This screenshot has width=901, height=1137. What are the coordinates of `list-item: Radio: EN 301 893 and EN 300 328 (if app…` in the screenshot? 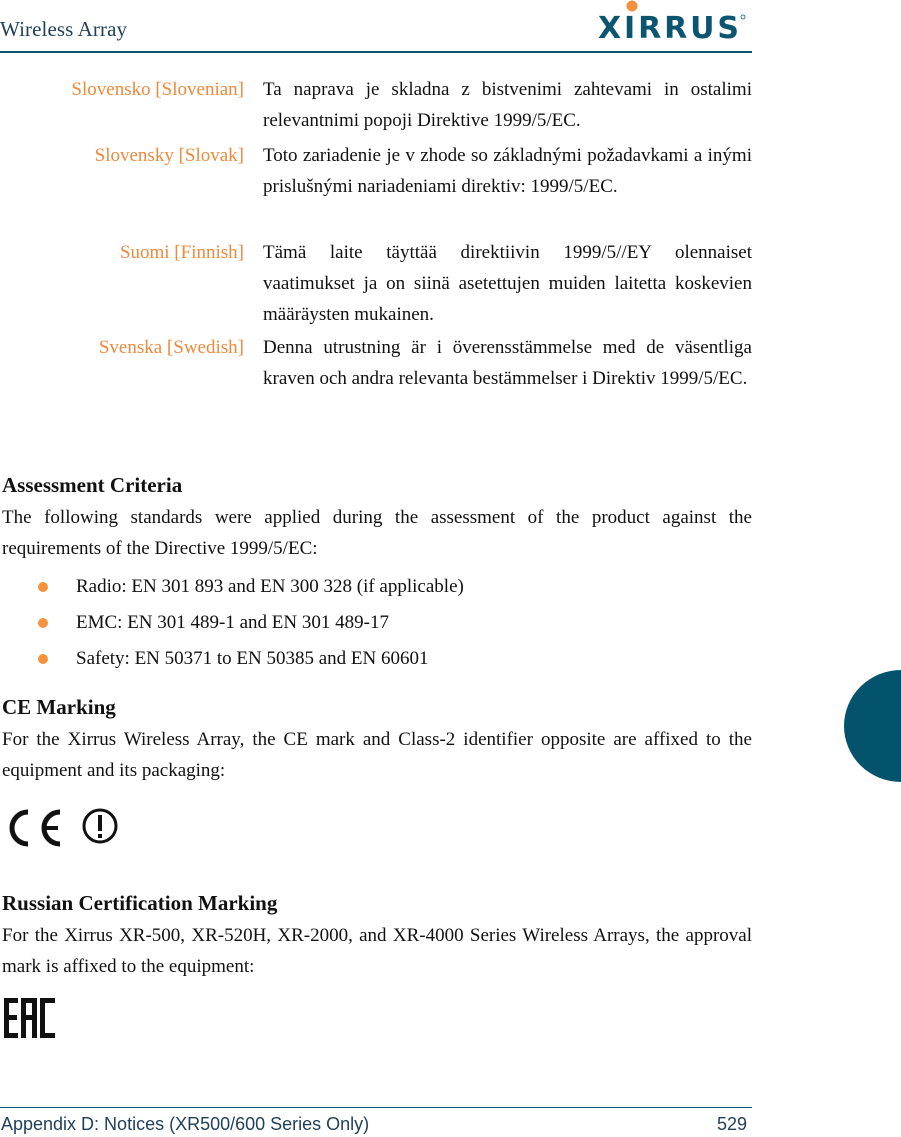 It's located at (376, 587).